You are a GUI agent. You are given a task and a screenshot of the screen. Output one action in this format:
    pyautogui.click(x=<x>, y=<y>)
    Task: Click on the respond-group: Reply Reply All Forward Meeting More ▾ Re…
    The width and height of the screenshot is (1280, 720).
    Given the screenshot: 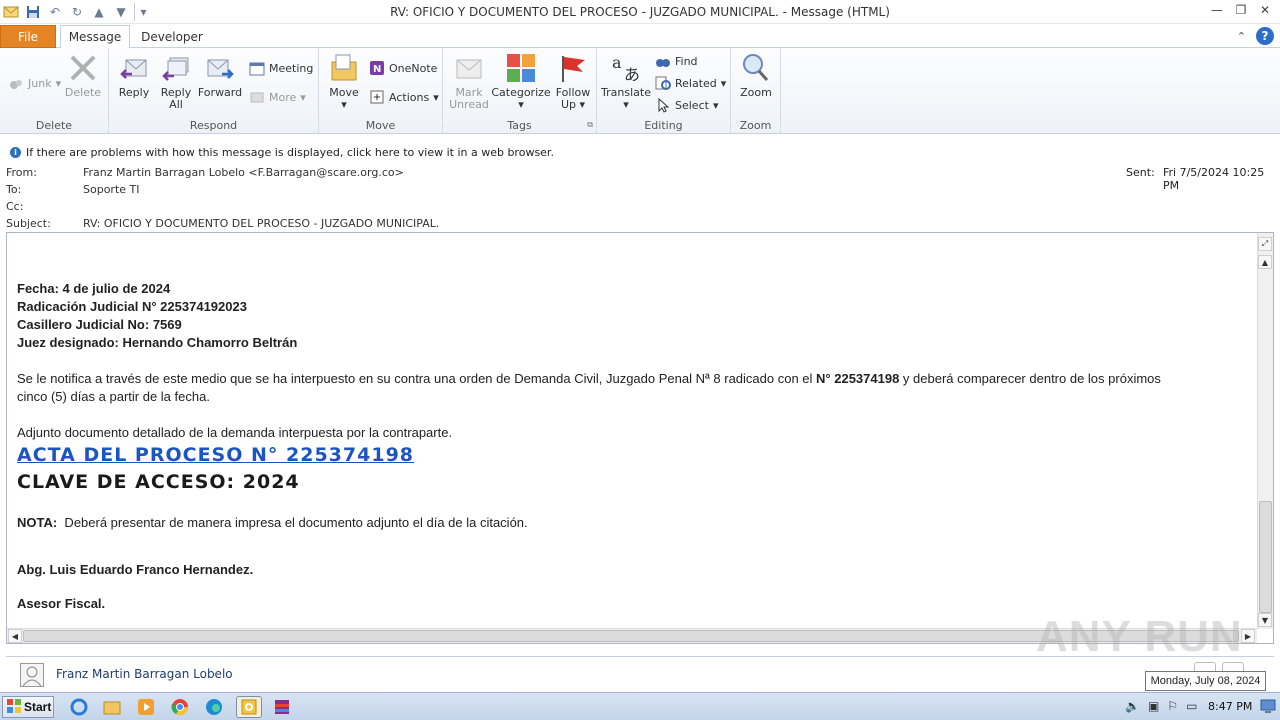 What is the action you would take?
    pyautogui.click(x=214, y=91)
    